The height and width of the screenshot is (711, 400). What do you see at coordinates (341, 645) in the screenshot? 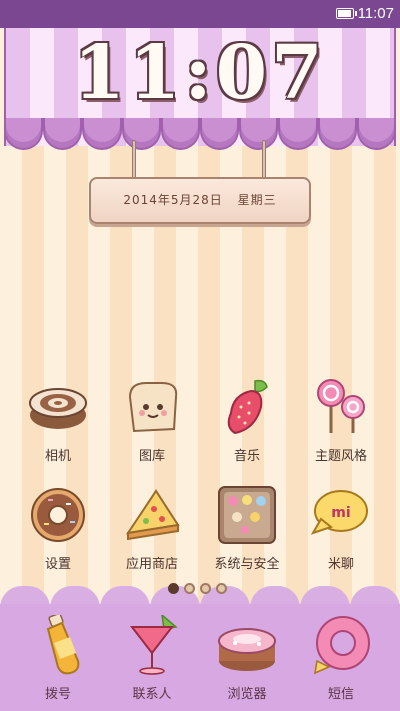
I see `messages-donut-icon` at bounding box center [341, 645].